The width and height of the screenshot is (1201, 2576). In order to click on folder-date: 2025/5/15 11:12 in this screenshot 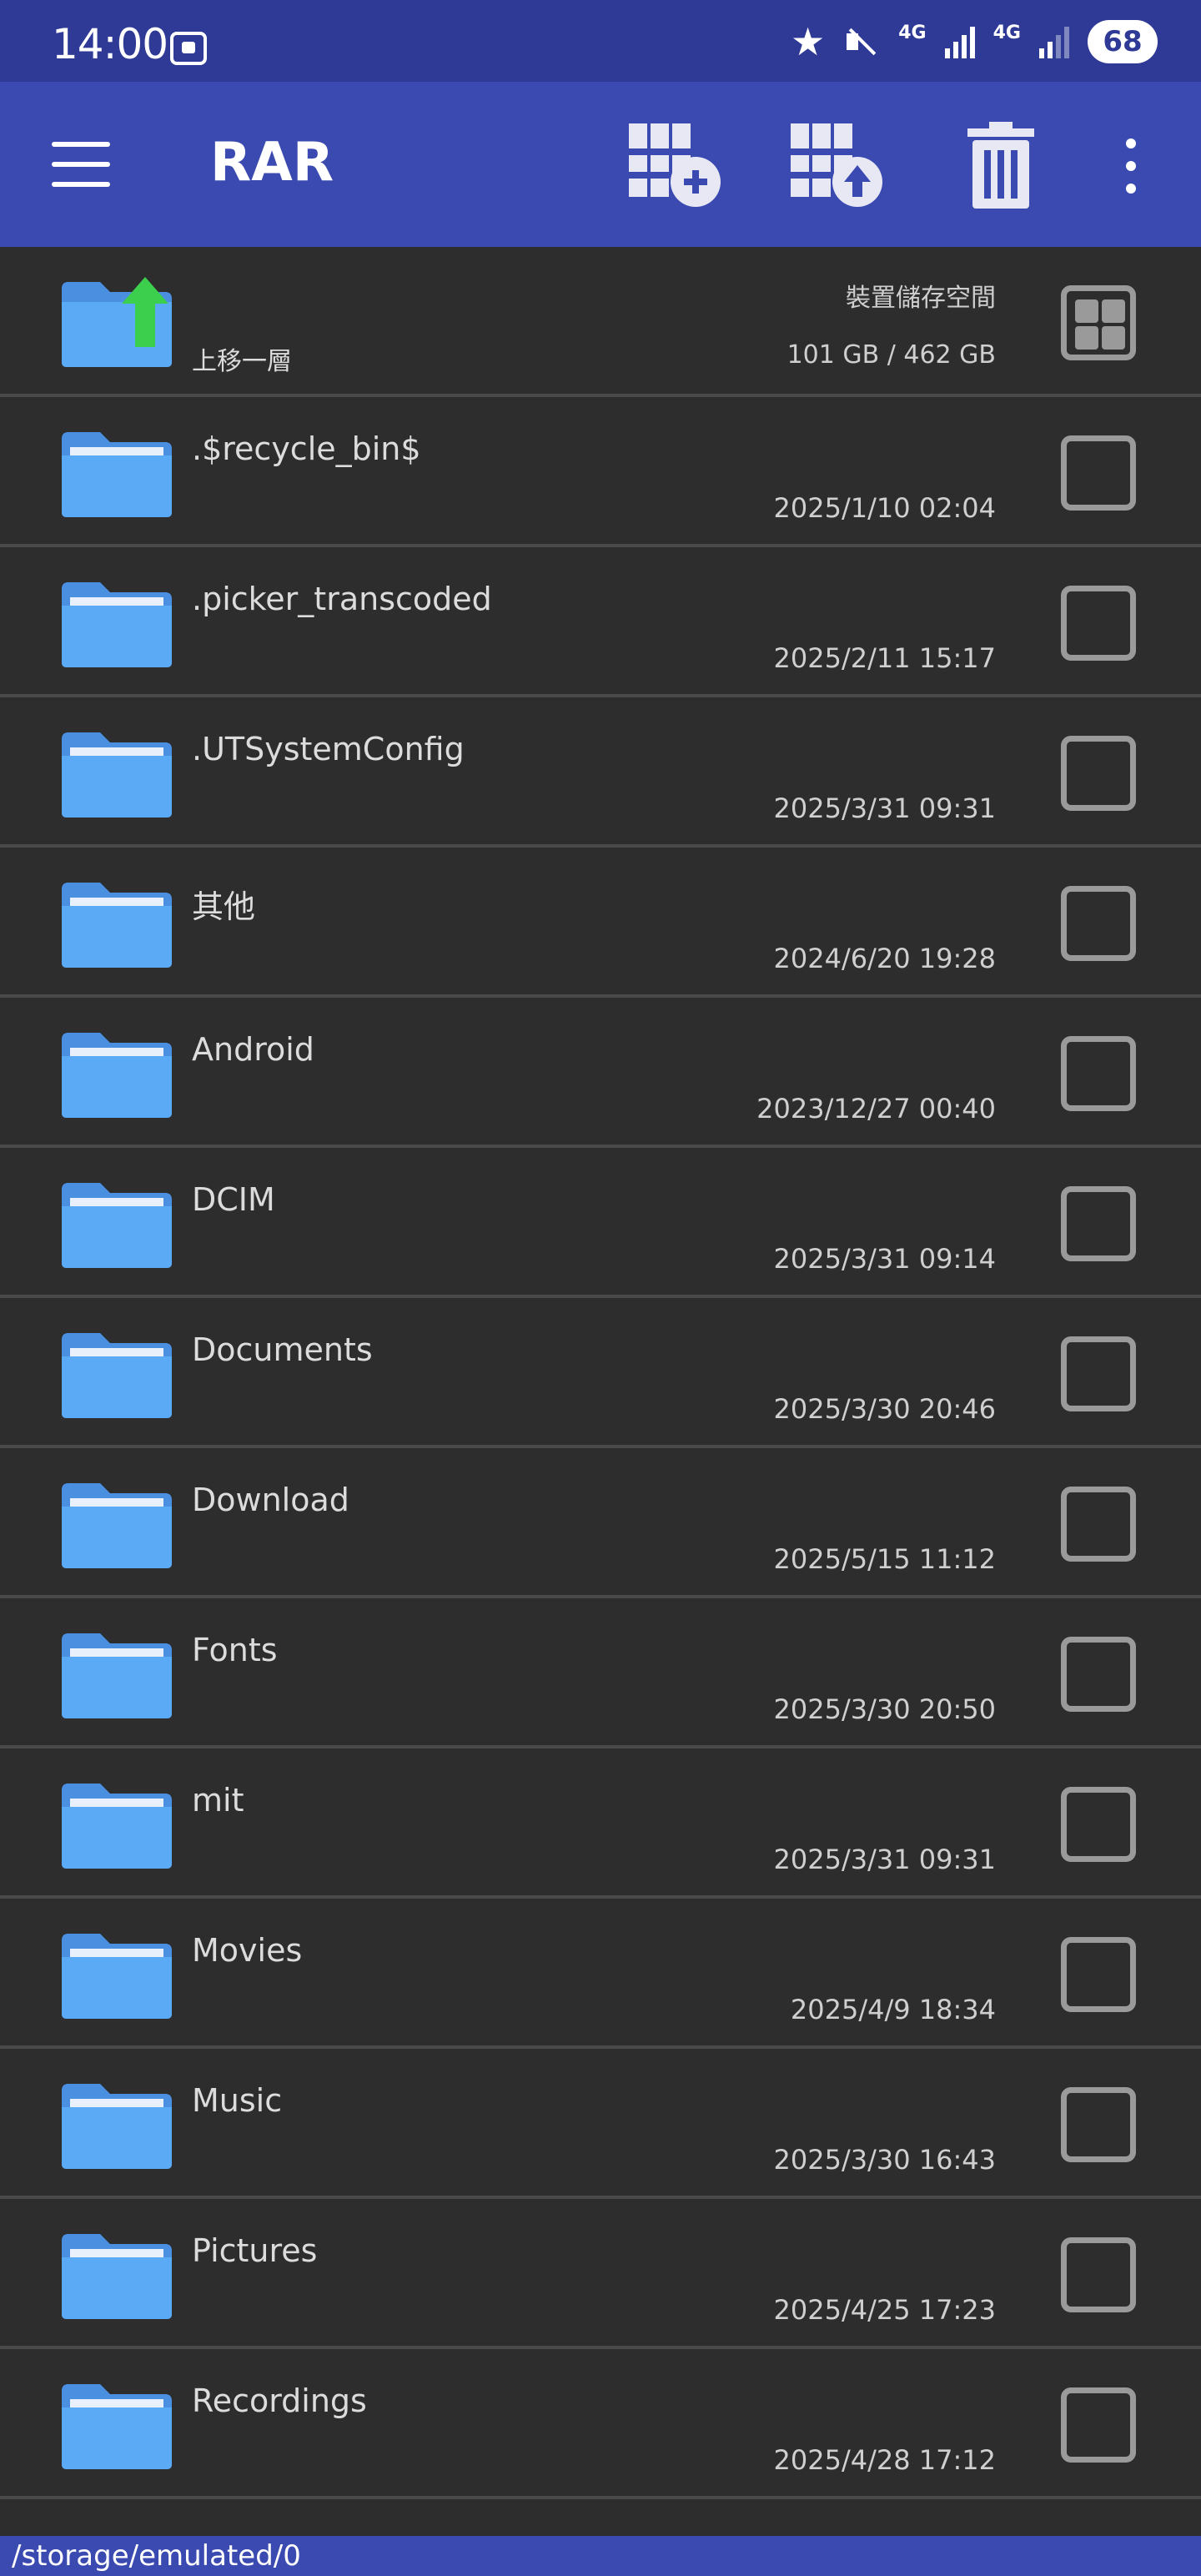, I will do `click(884, 1559)`.